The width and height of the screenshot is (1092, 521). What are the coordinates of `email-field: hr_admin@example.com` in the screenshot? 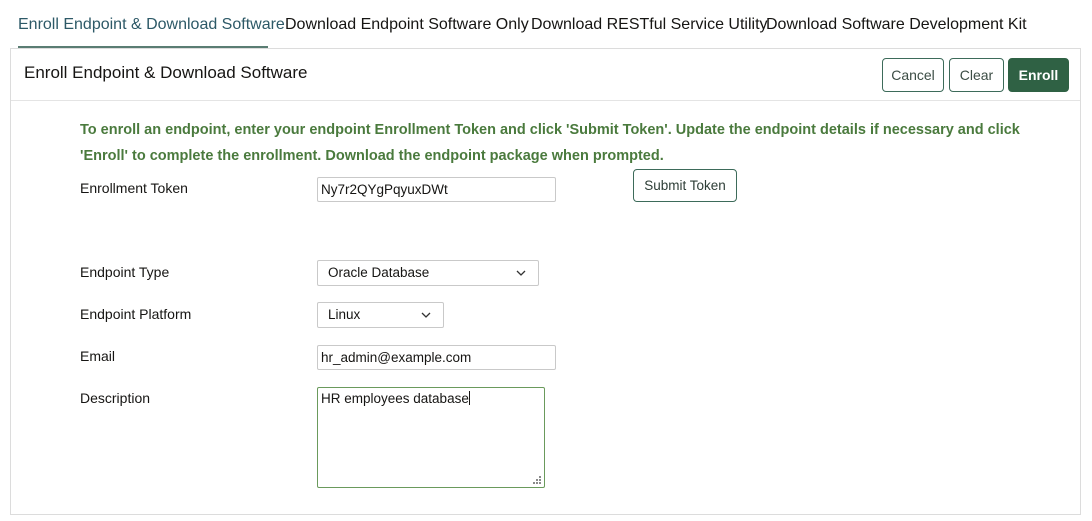 It's located at (436, 357).